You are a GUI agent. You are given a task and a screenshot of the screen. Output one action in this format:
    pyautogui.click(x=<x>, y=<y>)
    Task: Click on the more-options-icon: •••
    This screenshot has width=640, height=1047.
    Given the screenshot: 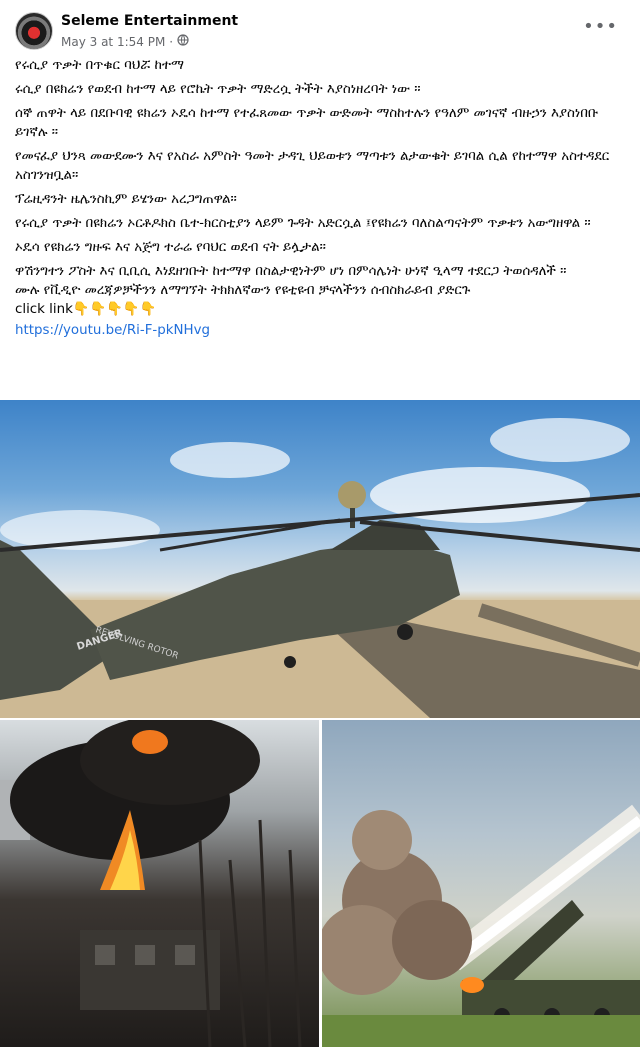 What is the action you would take?
    pyautogui.click(x=600, y=26)
    